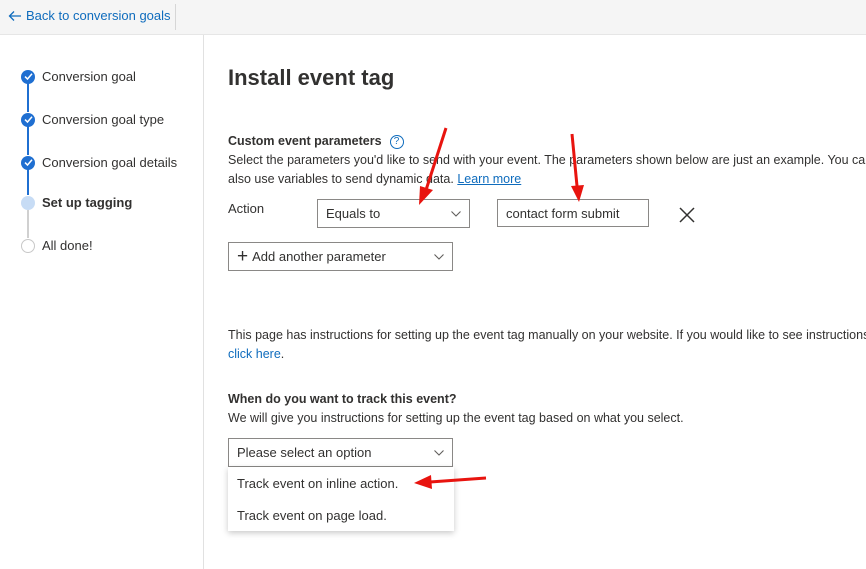 The width and height of the screenshot is (866, 569). I want to click on custom-event-parameters-heading: Custom event parameters?, so click(316, 141).